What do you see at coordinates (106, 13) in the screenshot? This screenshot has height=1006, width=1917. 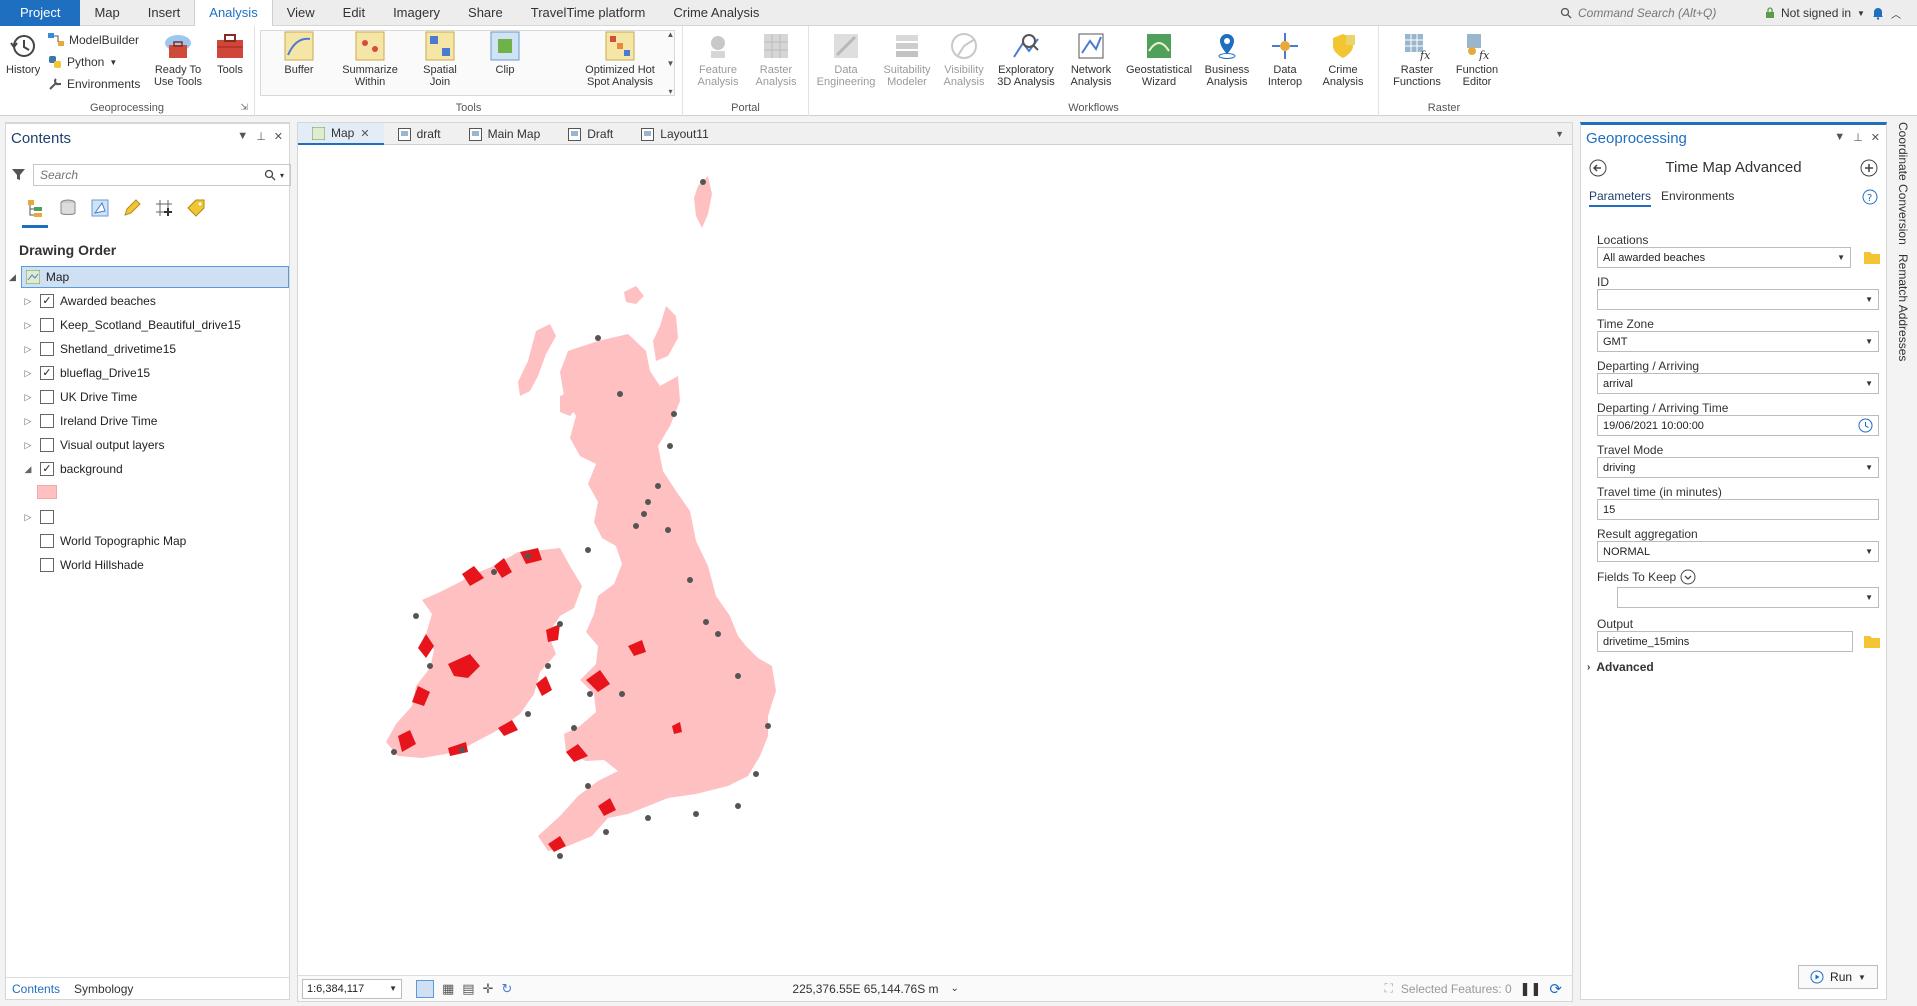 I see `tab-map: Map` at bounding box center [106, 13].